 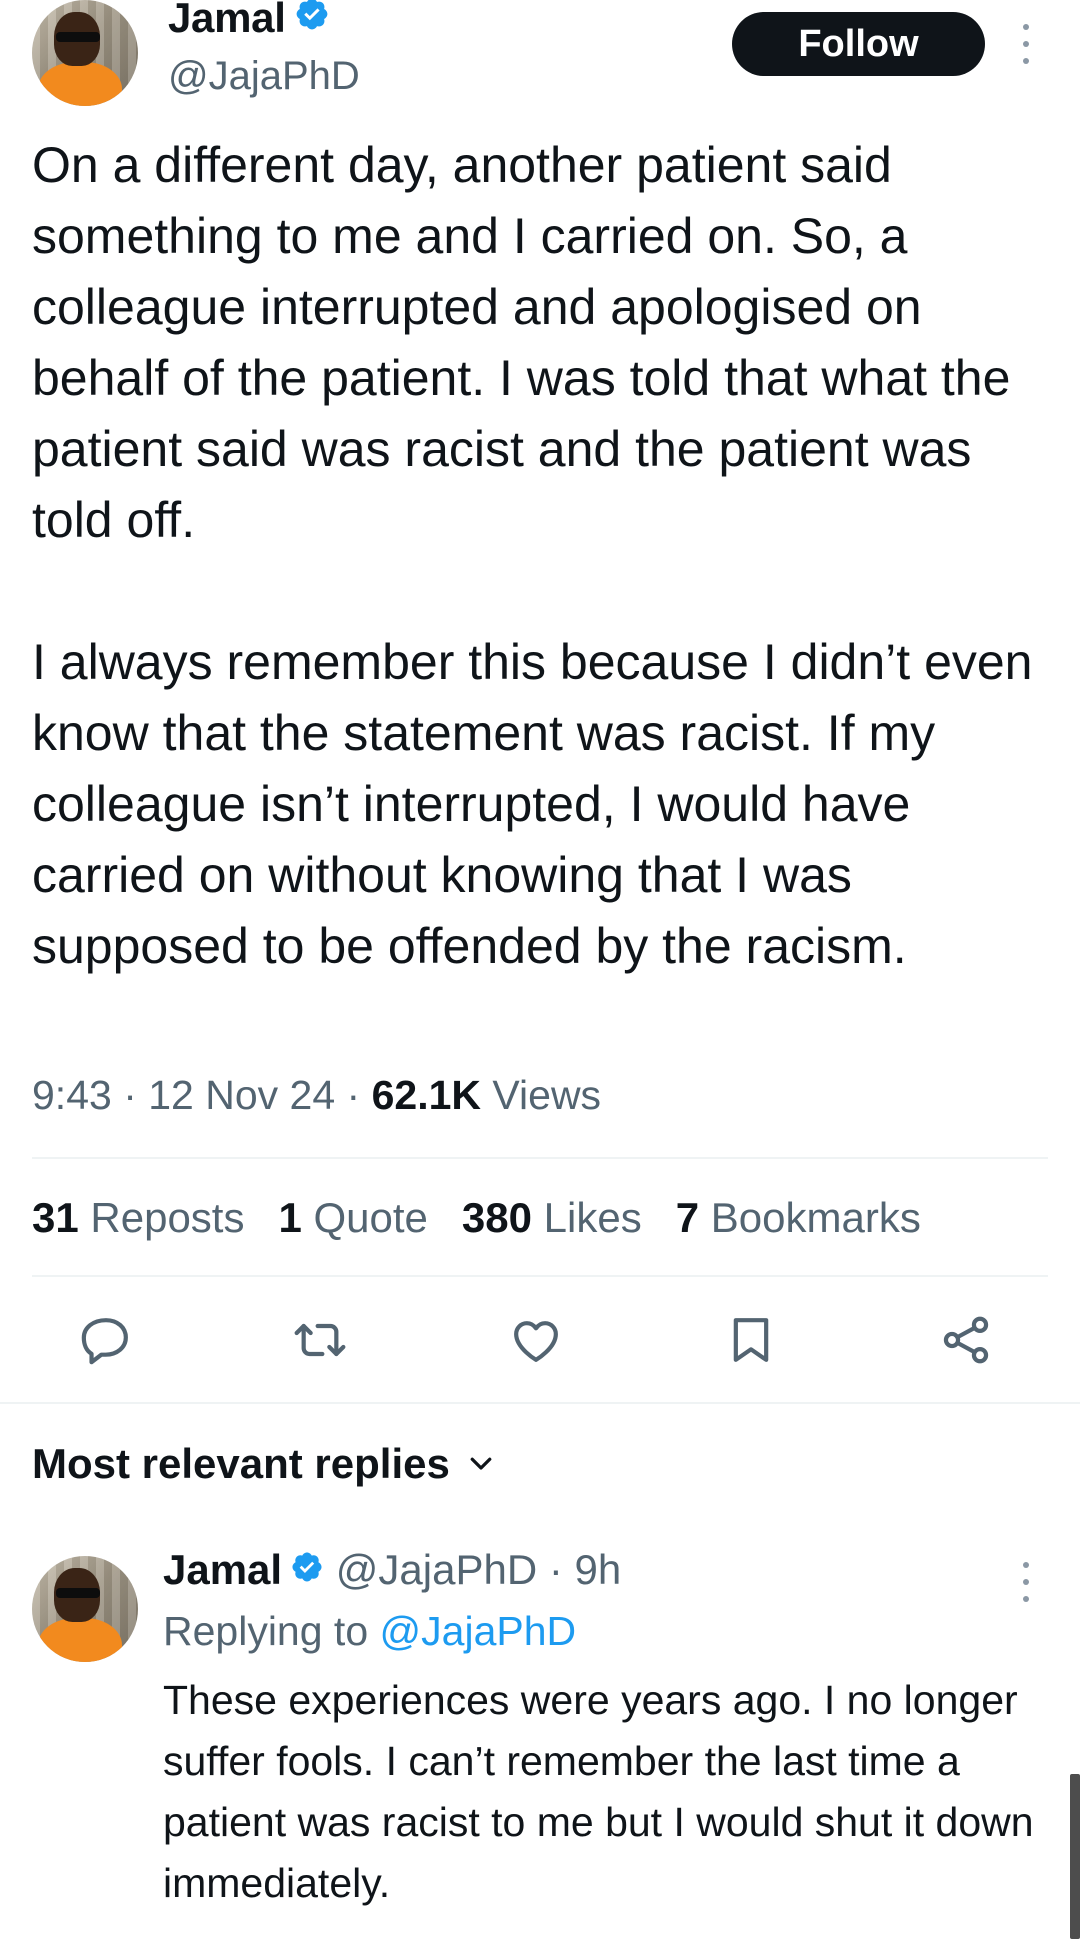 What do you see at coordinates (227, 20) in the screenshot?
I see `author-name-text: Jamal` at bounding box center [227, 20].